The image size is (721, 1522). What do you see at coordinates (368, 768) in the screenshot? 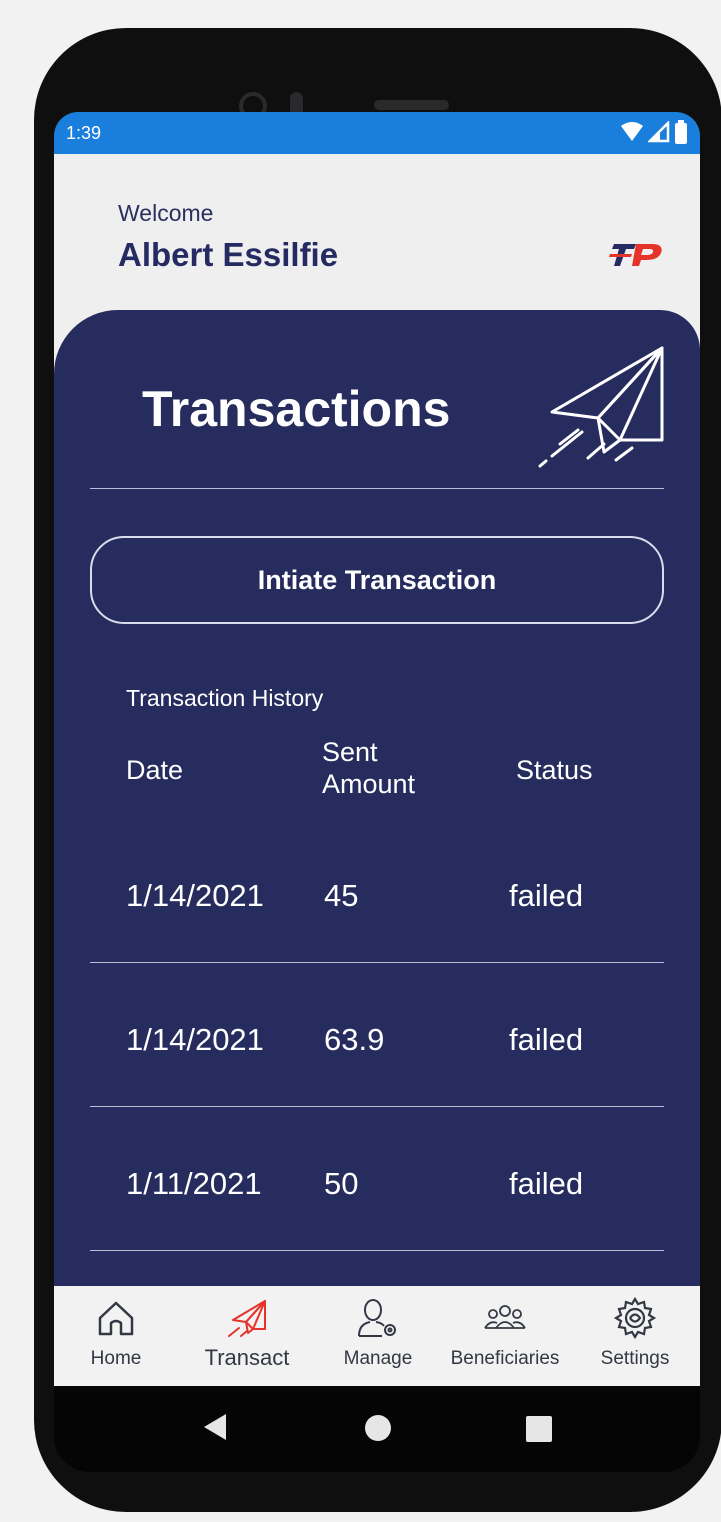
I see `column-header-amount: Sent Amount` at bounding box center [368, 768].